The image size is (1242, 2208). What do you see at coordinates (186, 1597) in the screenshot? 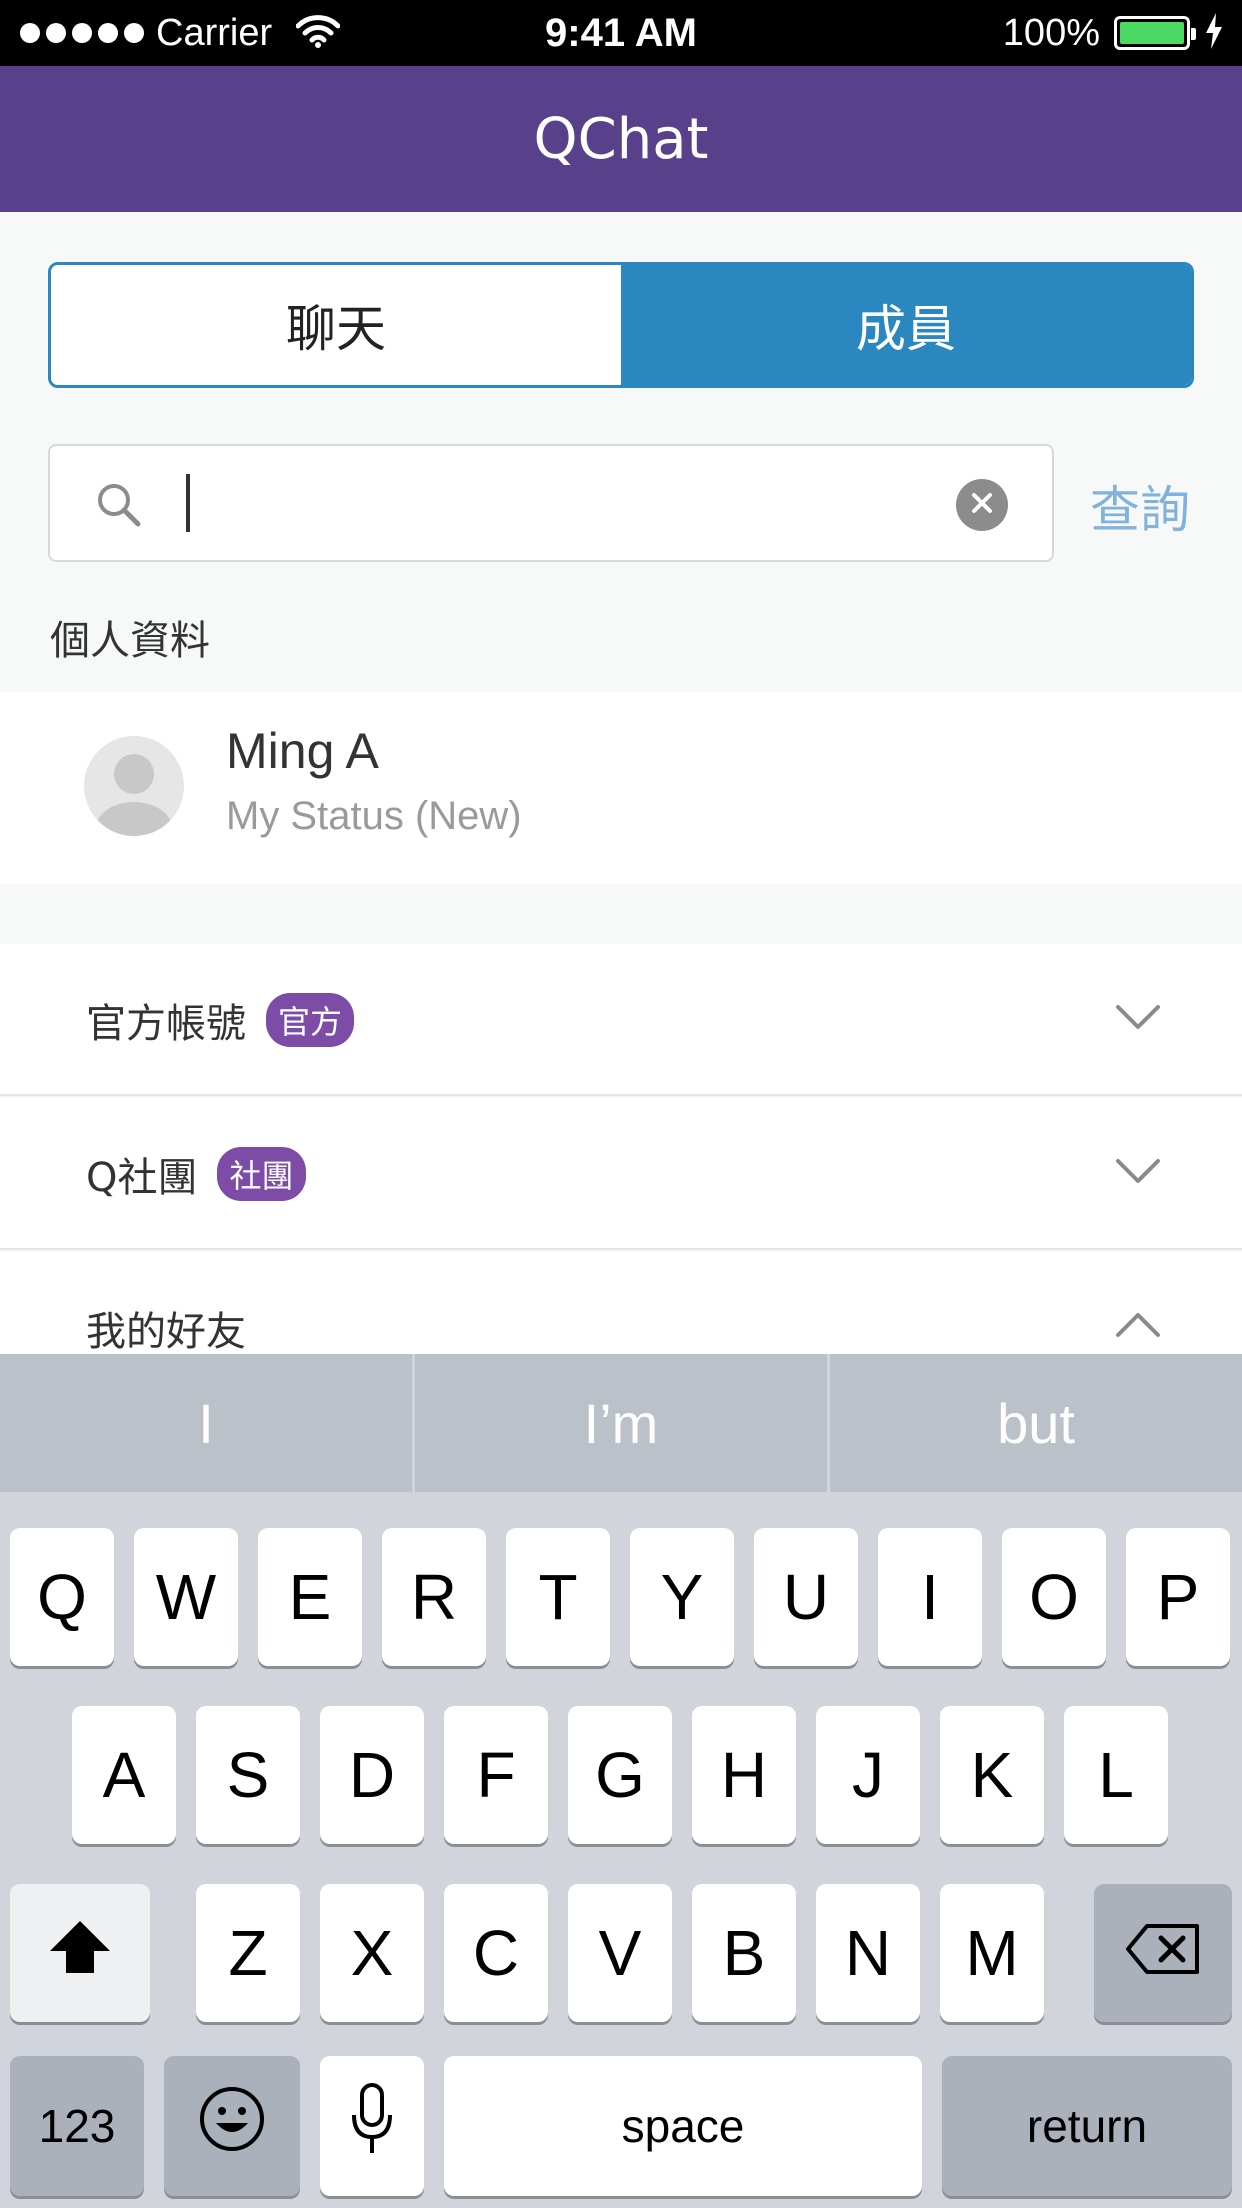
I see `key-w: W` at bounding box center [186, 1597].